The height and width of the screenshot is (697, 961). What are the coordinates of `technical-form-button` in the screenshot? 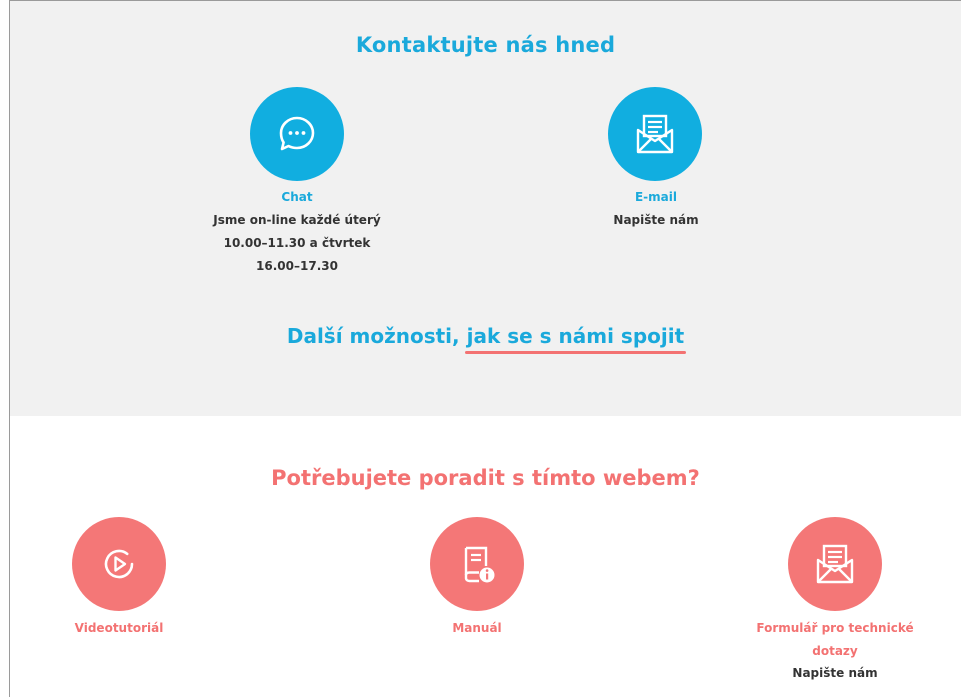 It's located at (835, 564).